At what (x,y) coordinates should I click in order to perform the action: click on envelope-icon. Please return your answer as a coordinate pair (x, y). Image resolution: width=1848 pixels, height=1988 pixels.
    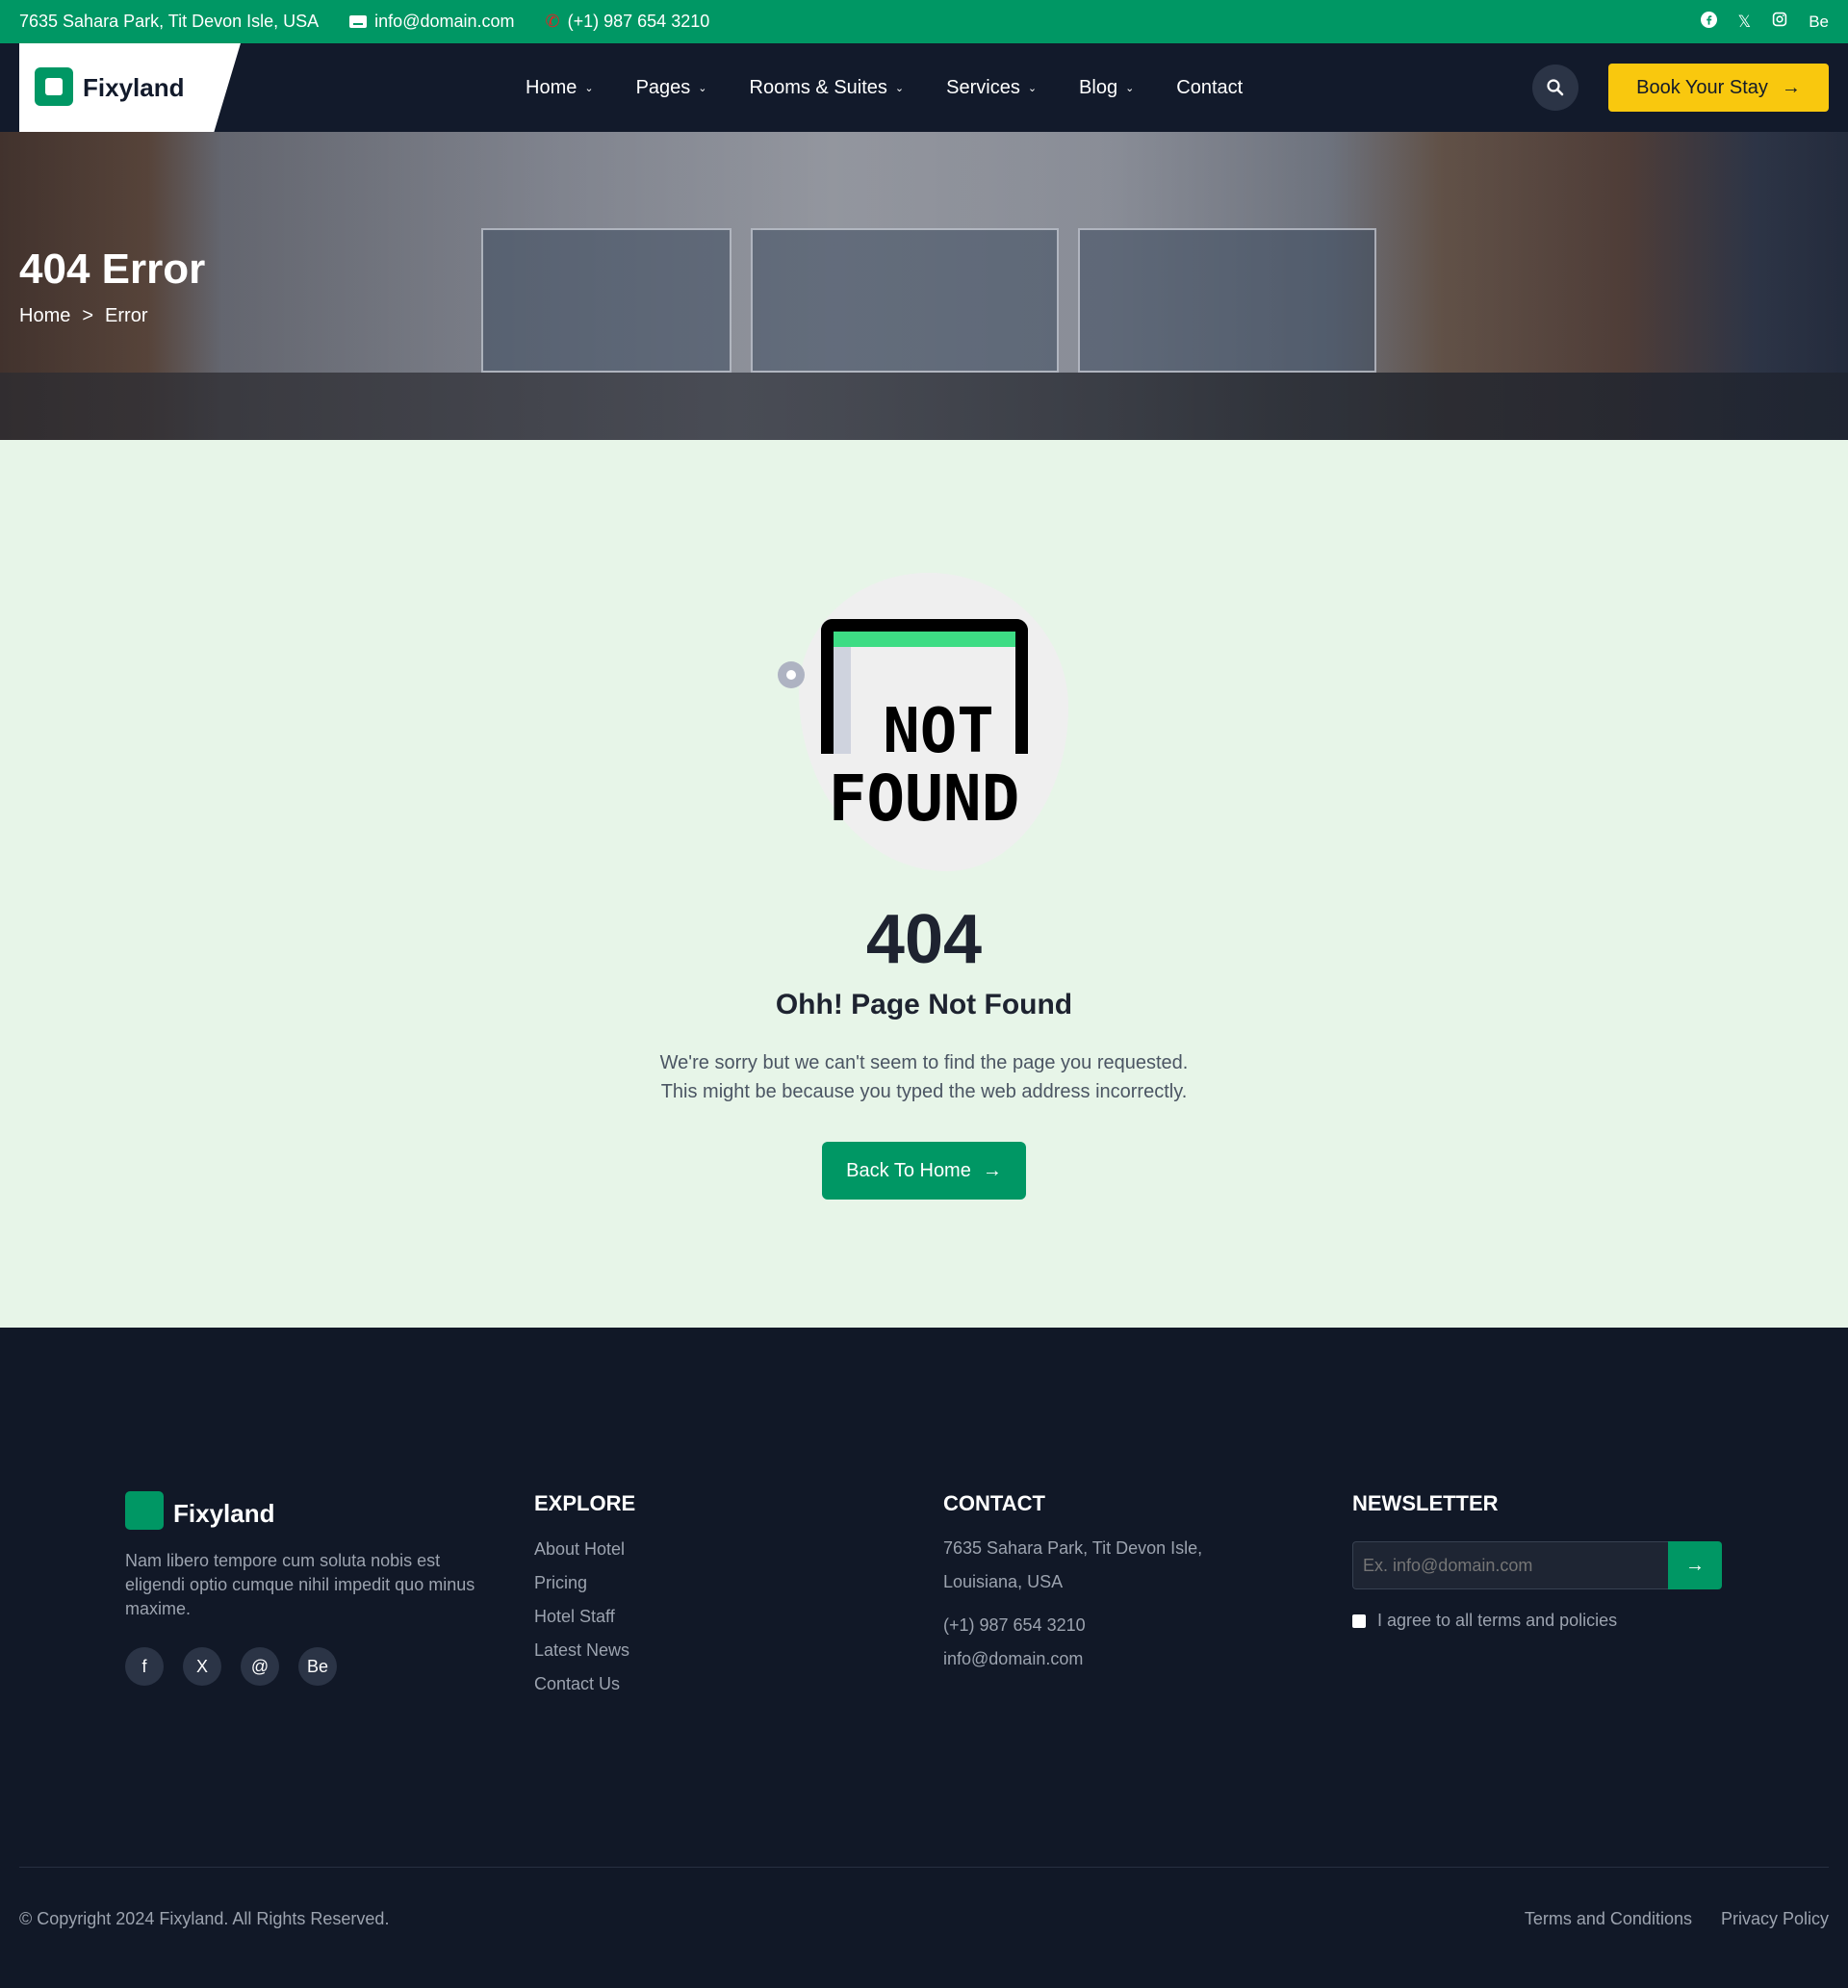
    Looking at the image, I should click on (358, 21).